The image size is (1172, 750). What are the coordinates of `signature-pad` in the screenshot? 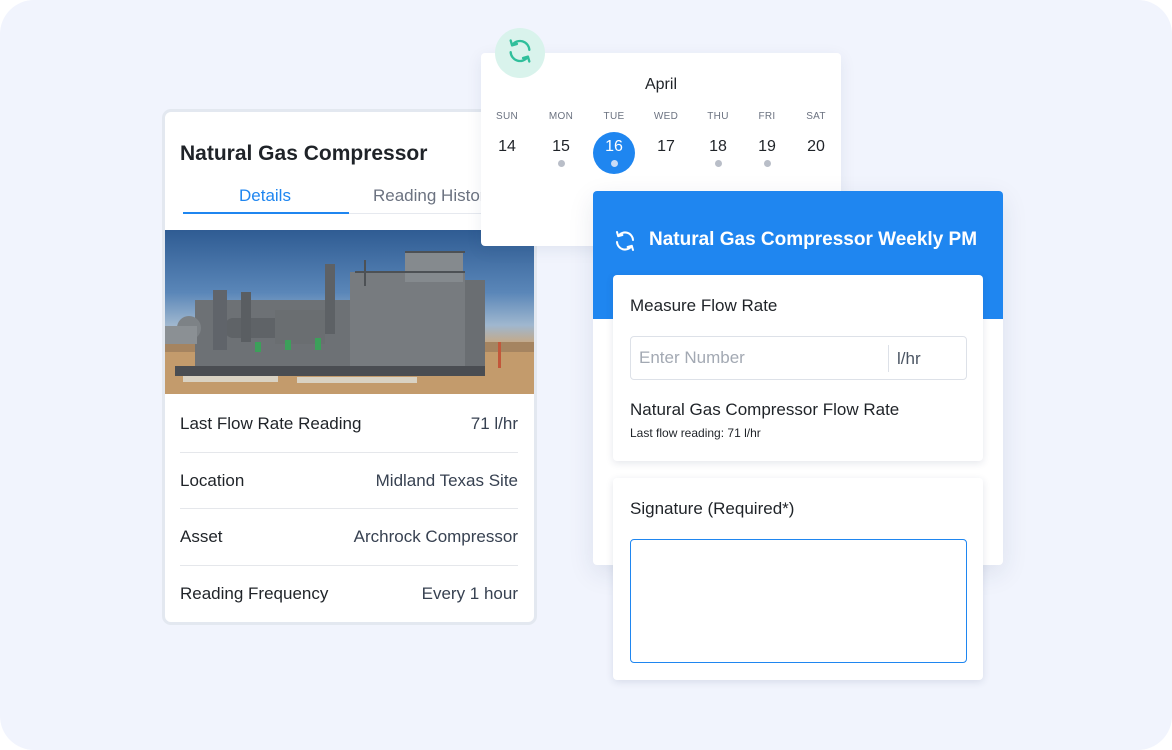 It's located at (798, 601).